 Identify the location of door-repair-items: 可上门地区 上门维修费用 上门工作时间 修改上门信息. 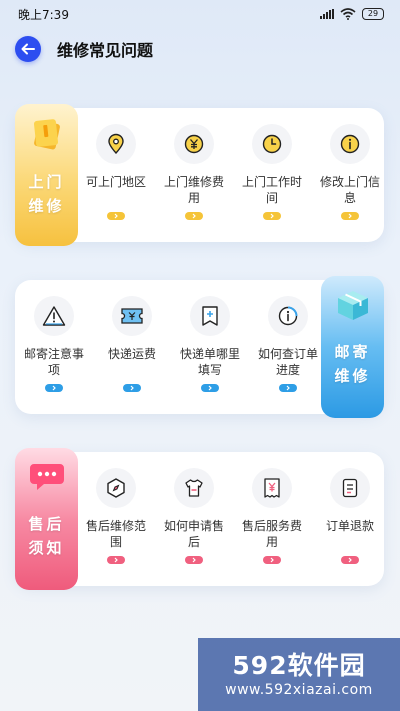
(233, 164).